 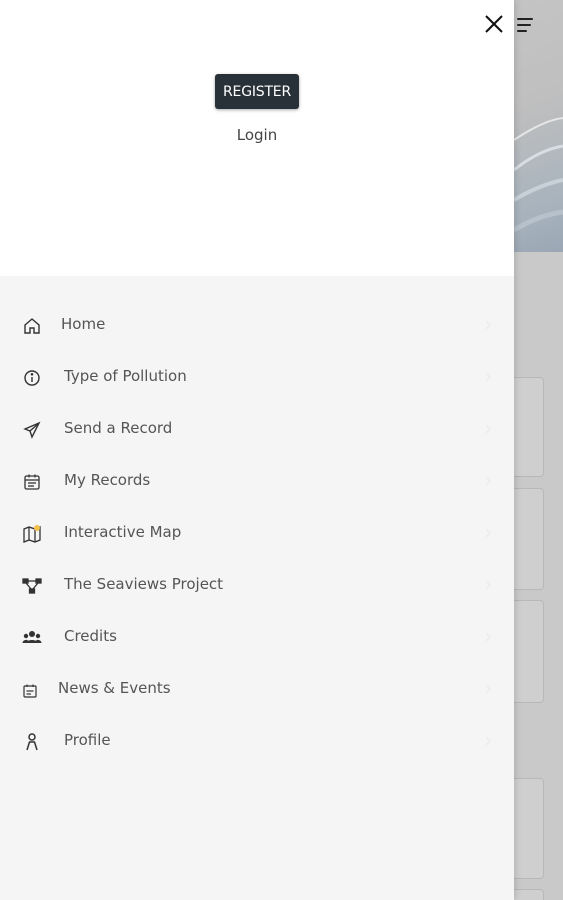 I want to click on person-icon, so click(x=32, y=742).